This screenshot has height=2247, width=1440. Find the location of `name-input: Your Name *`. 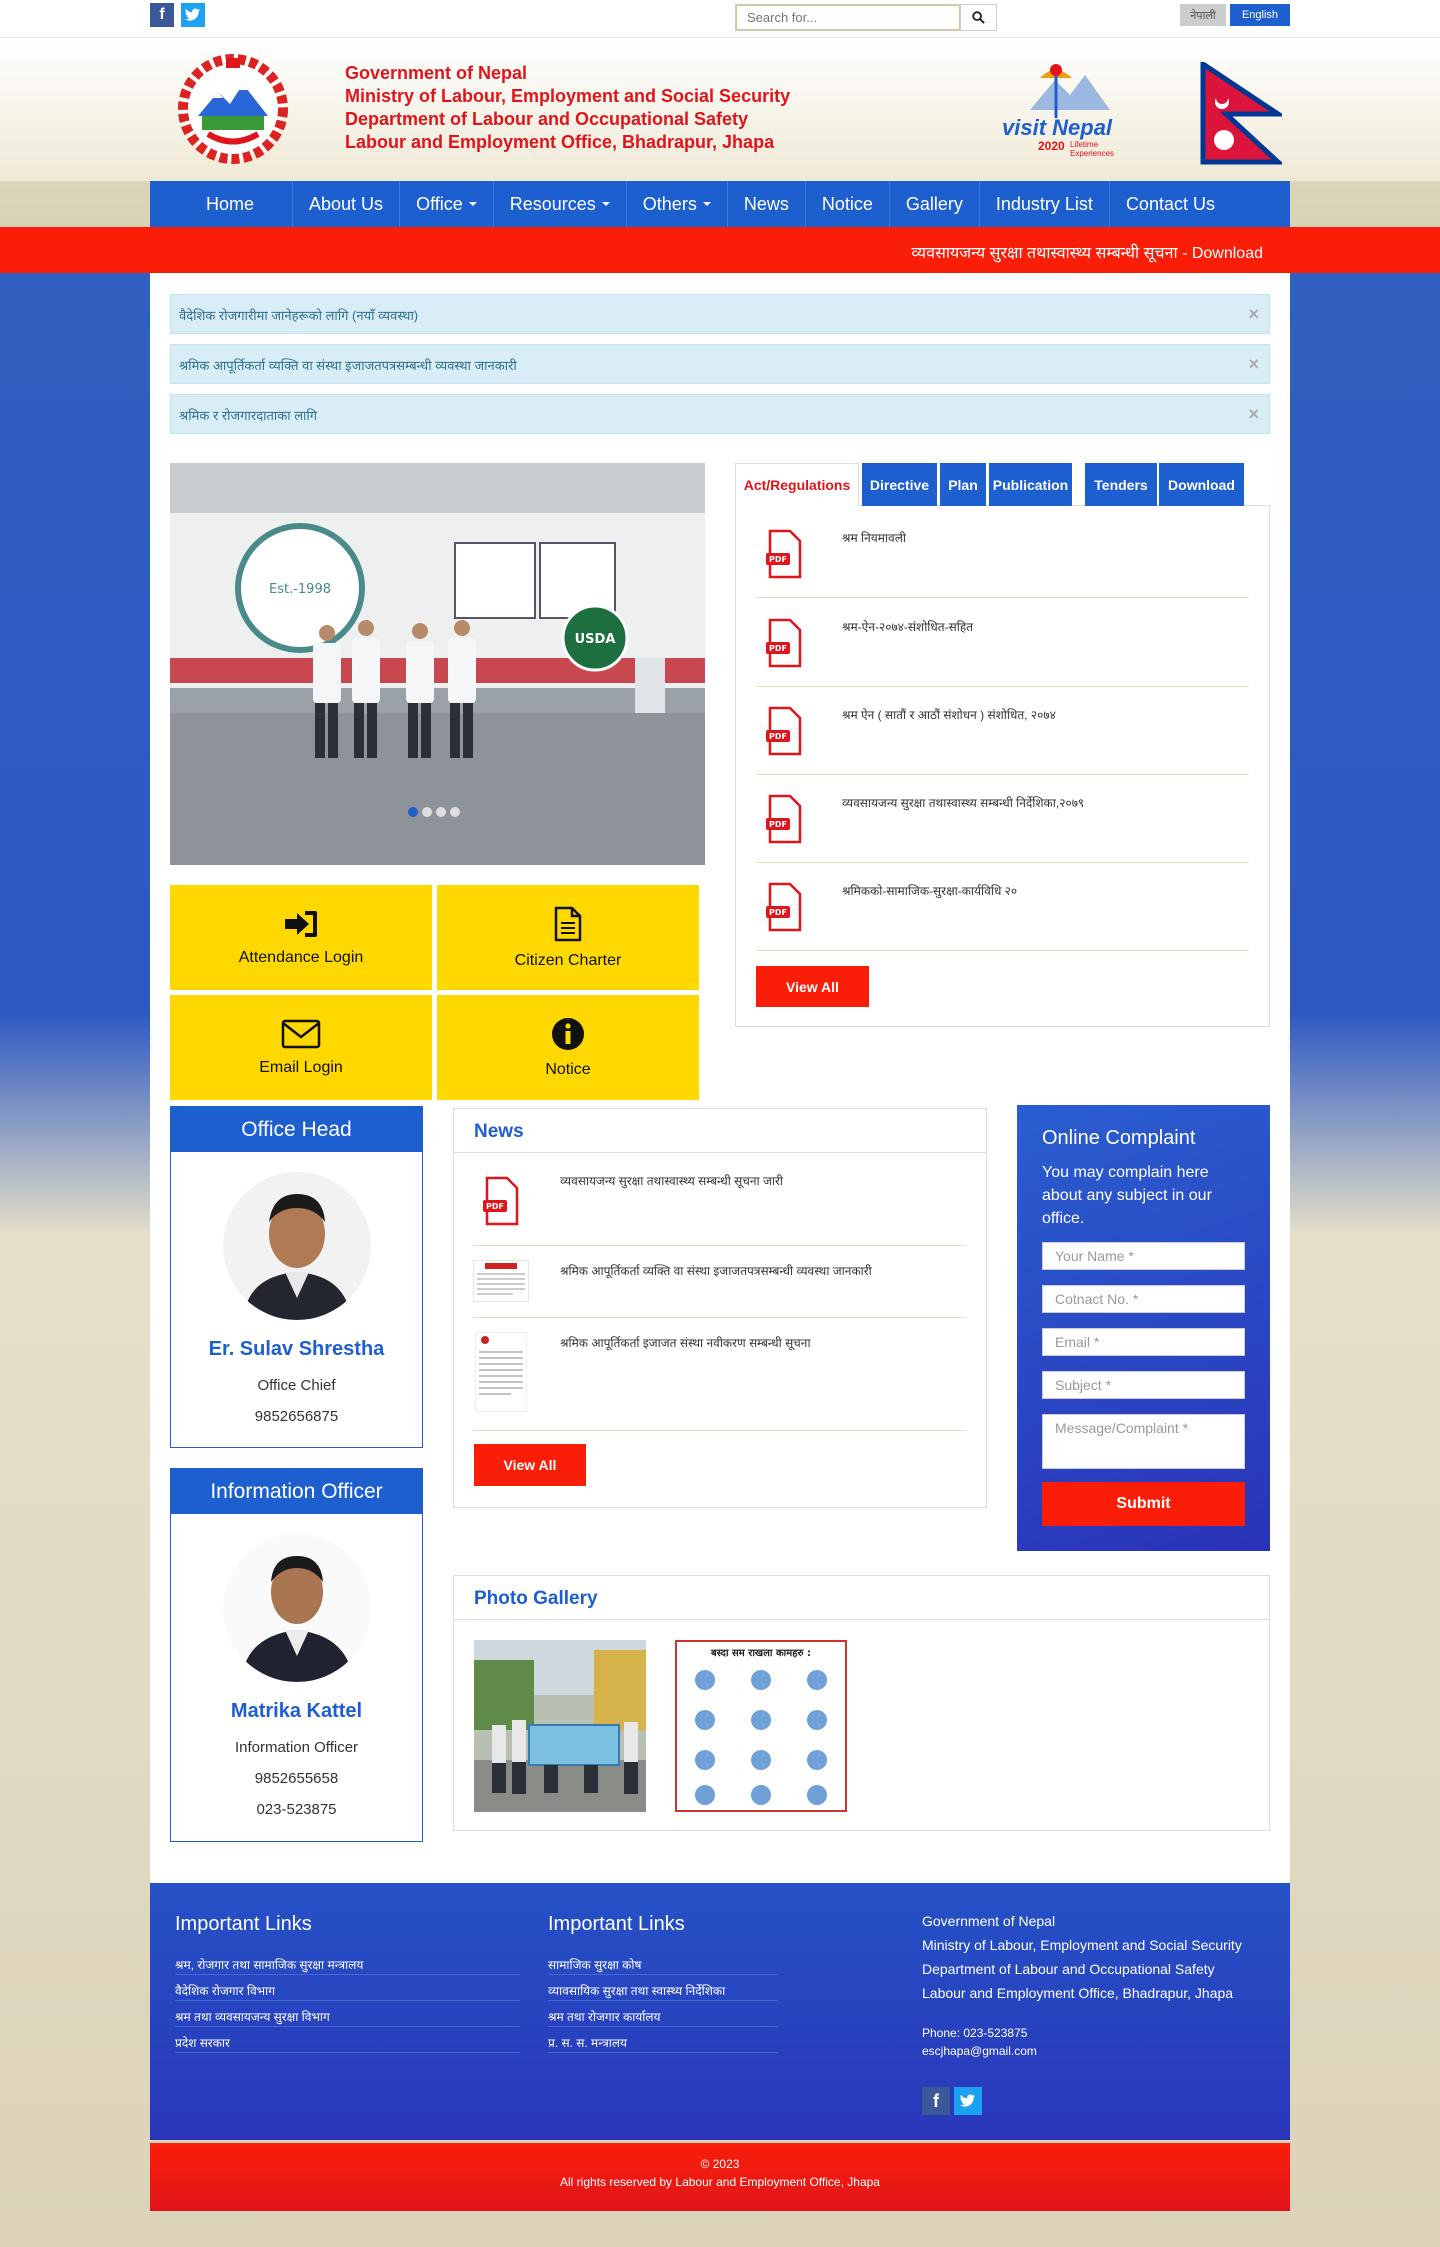

name-input: Your Name * is located at coordinates (1143, 1256).